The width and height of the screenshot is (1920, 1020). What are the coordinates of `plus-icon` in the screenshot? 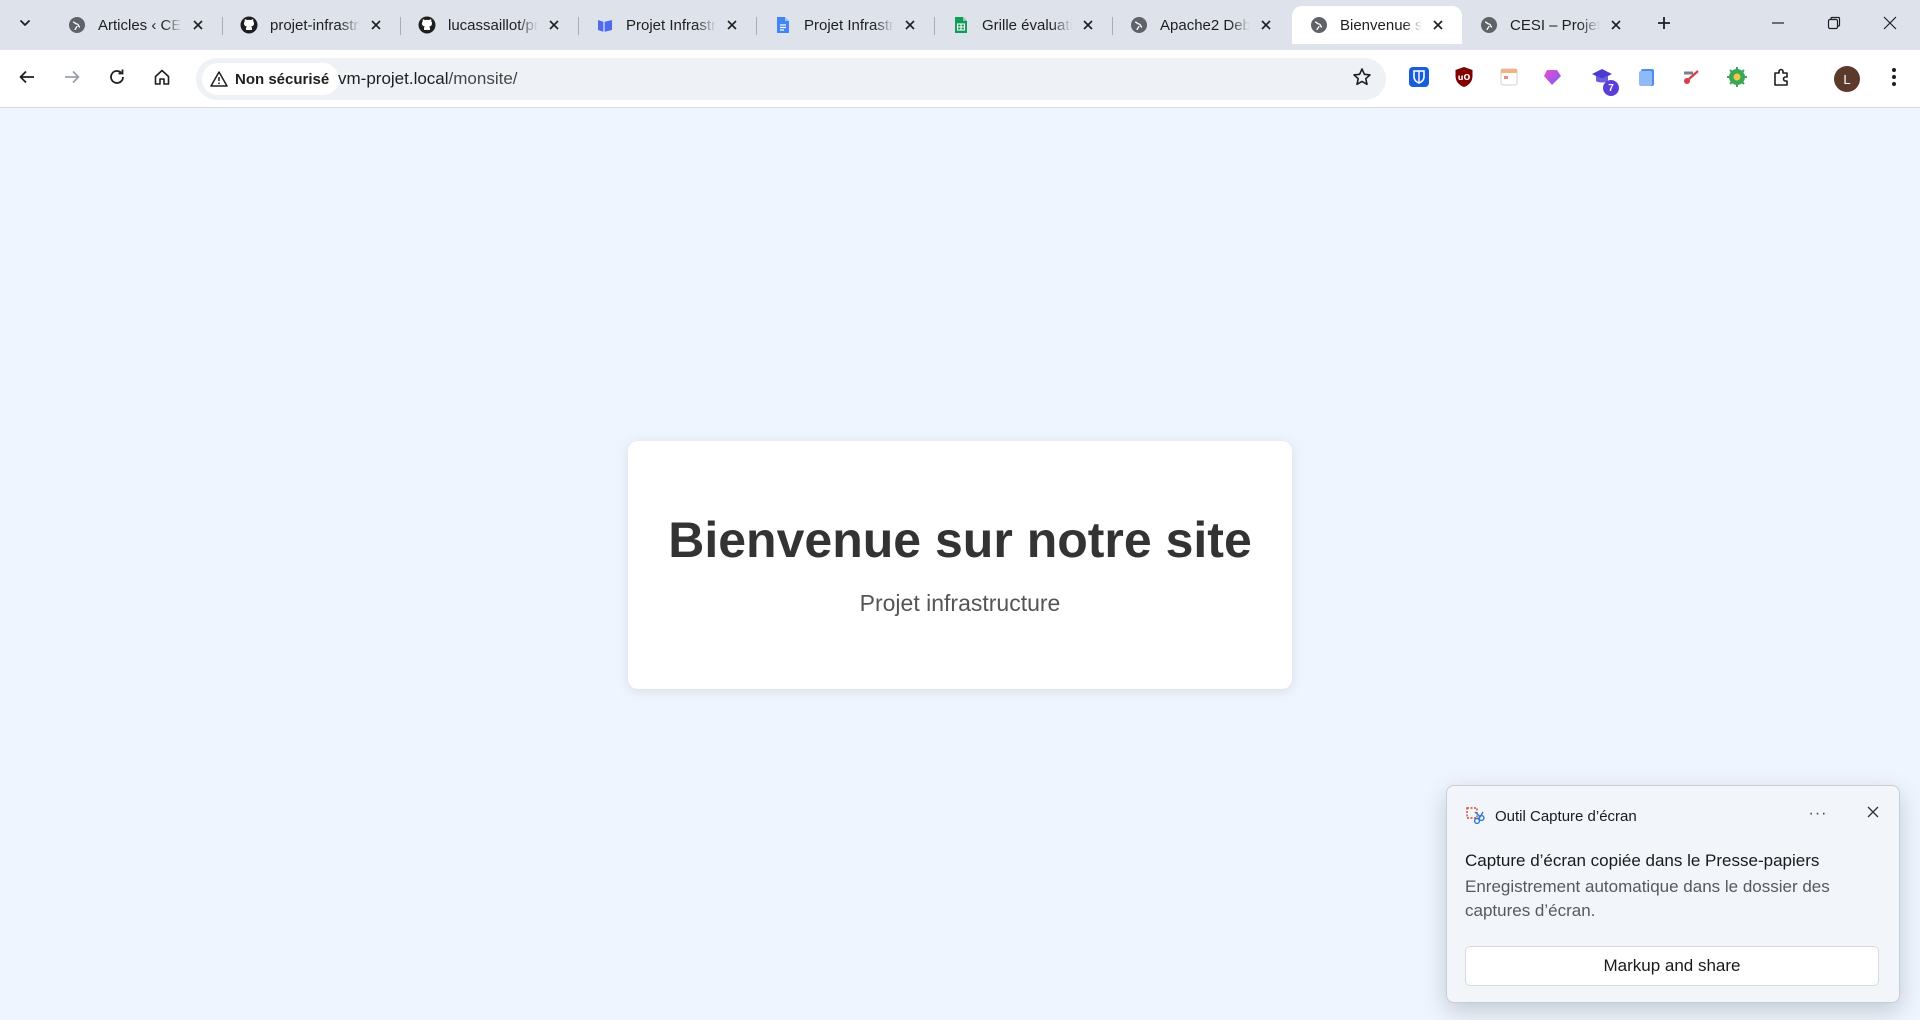 It's located at (1664, 25).